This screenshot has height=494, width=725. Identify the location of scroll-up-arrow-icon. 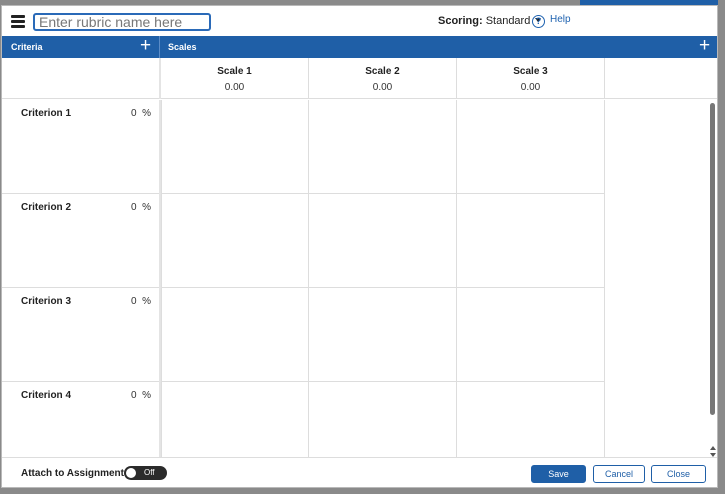
(713, 448).